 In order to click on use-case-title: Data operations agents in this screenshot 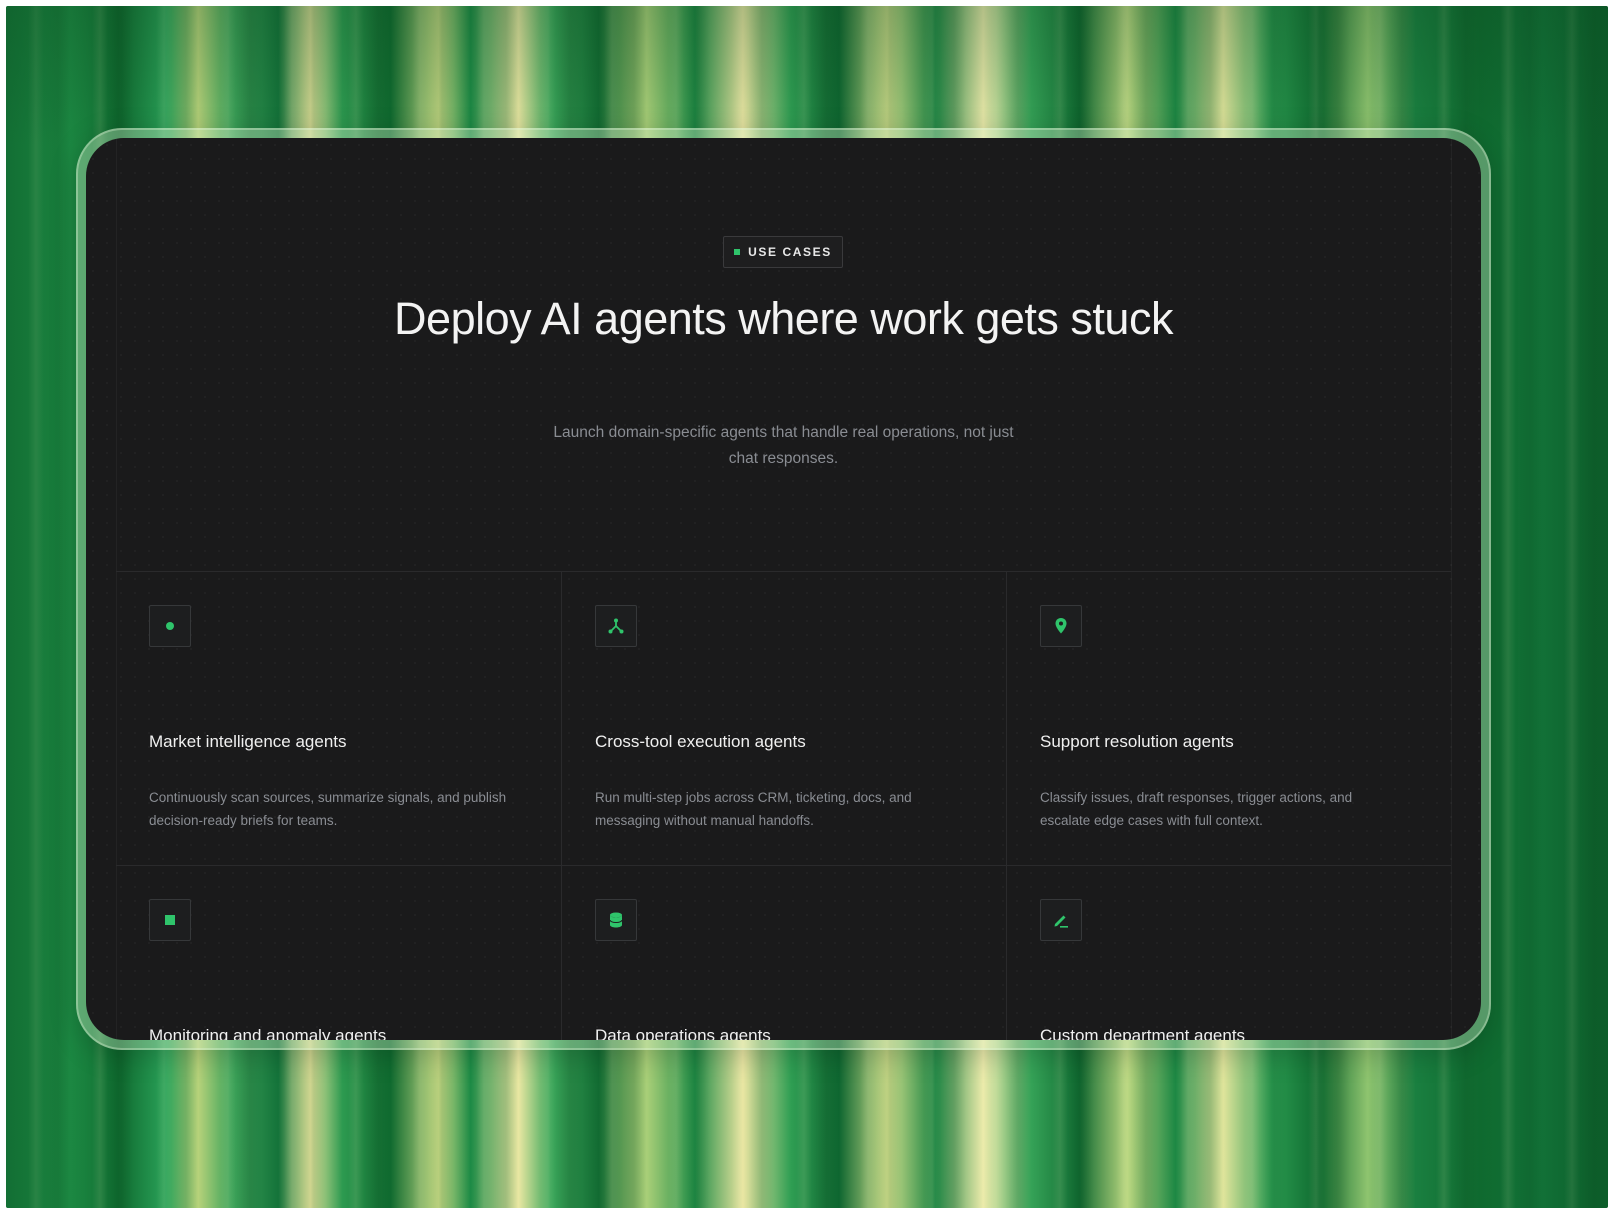, I will do `click(683, 1033)`.